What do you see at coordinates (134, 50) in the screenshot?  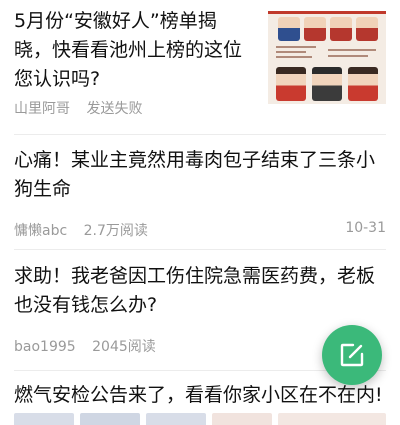 I see `article-title: 5月份“安徽好人”榜单揭晓，快看看池州上榜的这位您认识吗?` at bounding box center [134, 50].